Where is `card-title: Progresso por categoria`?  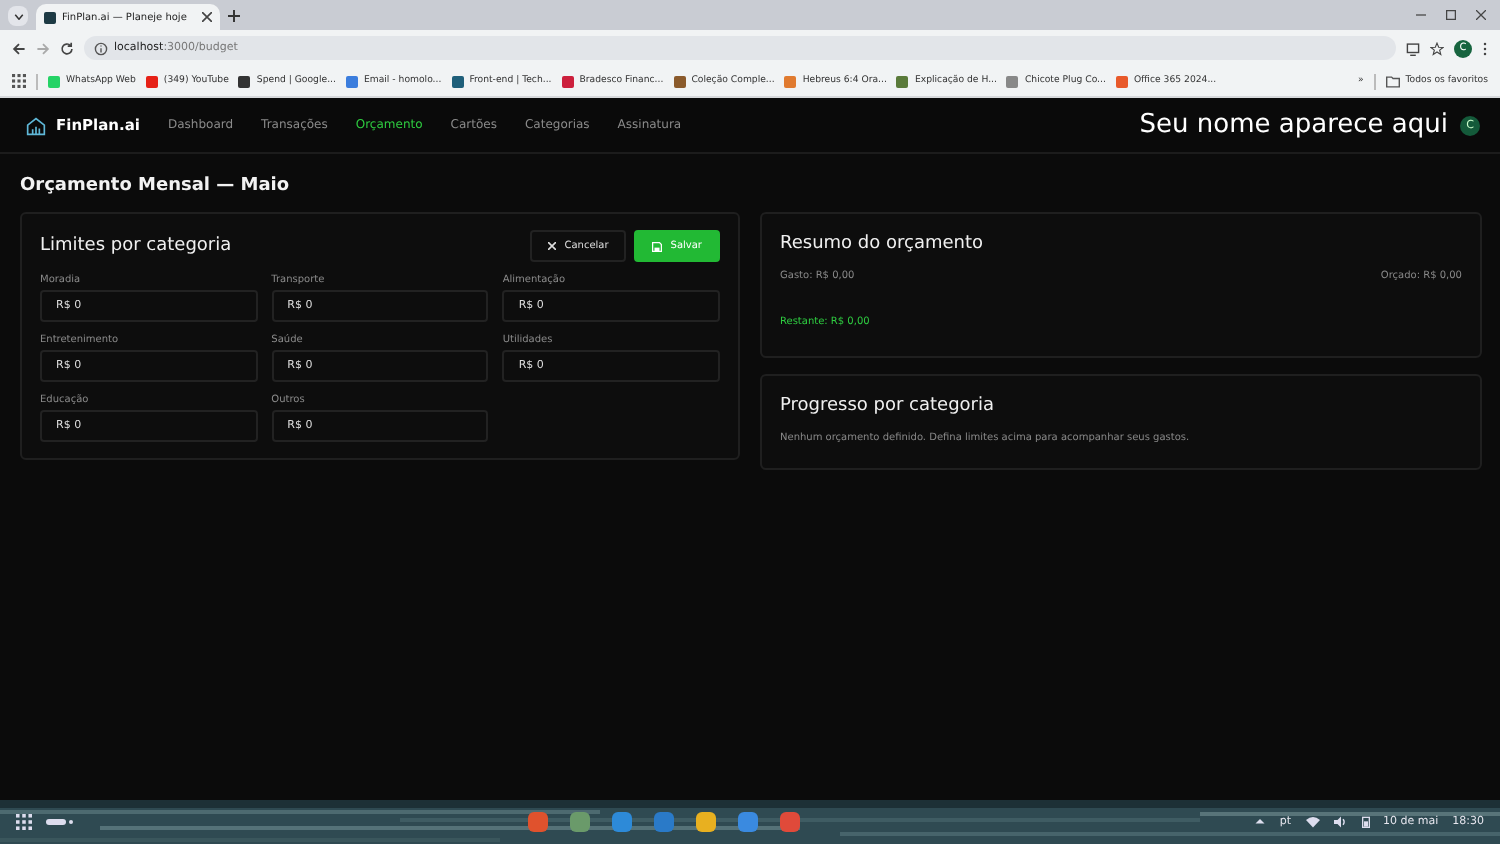 card-title: Progresso por categoria is located at coordinates (888, 406).